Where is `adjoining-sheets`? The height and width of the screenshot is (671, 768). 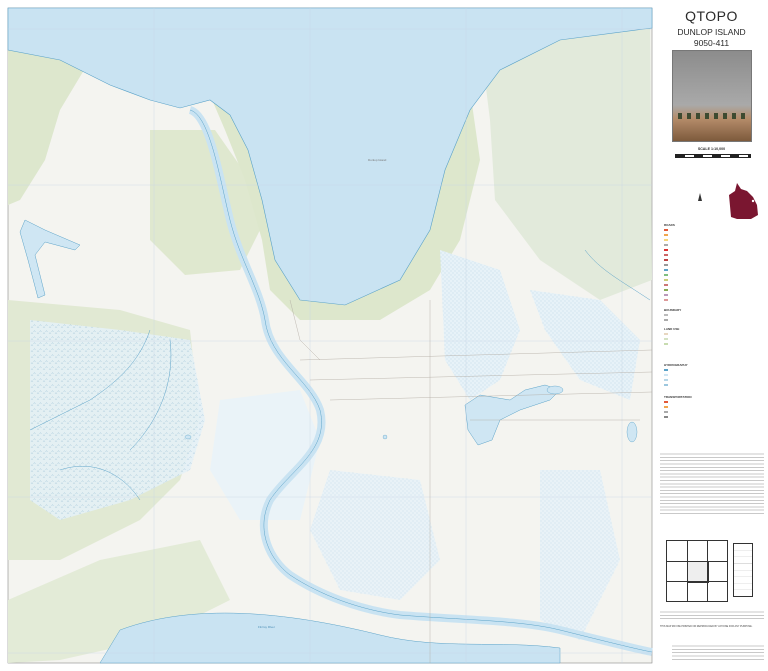
adjoining-sheets is located at coordinates (697, 571).